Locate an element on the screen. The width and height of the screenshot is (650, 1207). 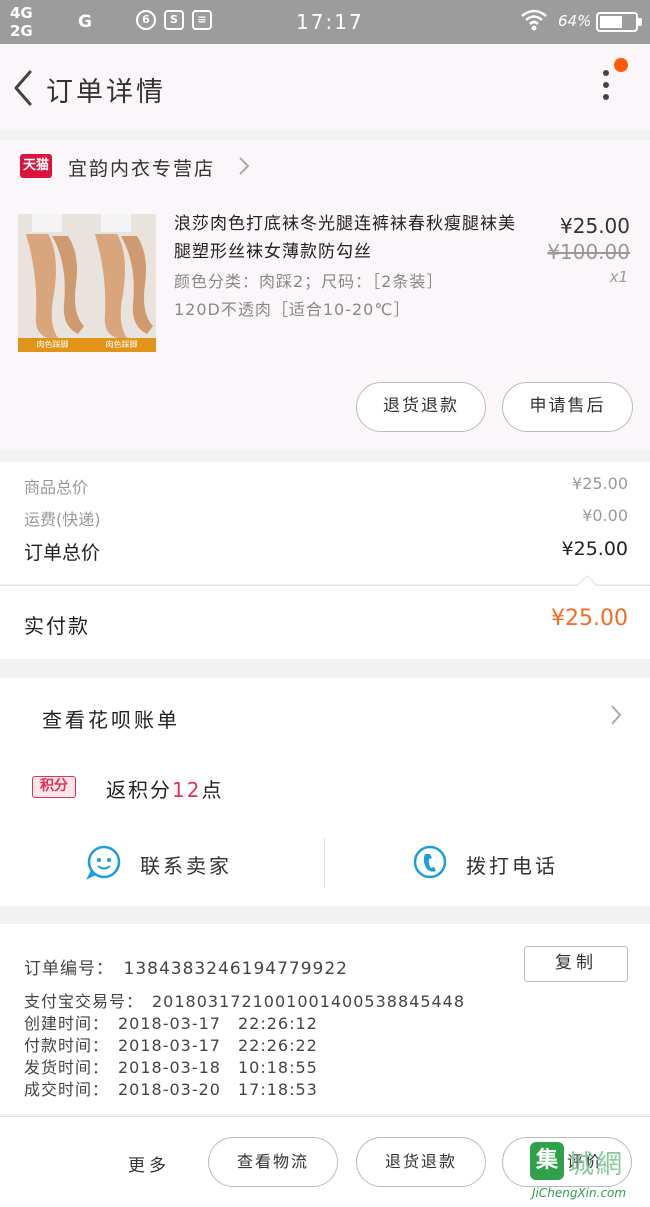
contact-seller-label: 联系卖家 is located at coordinates (186, 866).